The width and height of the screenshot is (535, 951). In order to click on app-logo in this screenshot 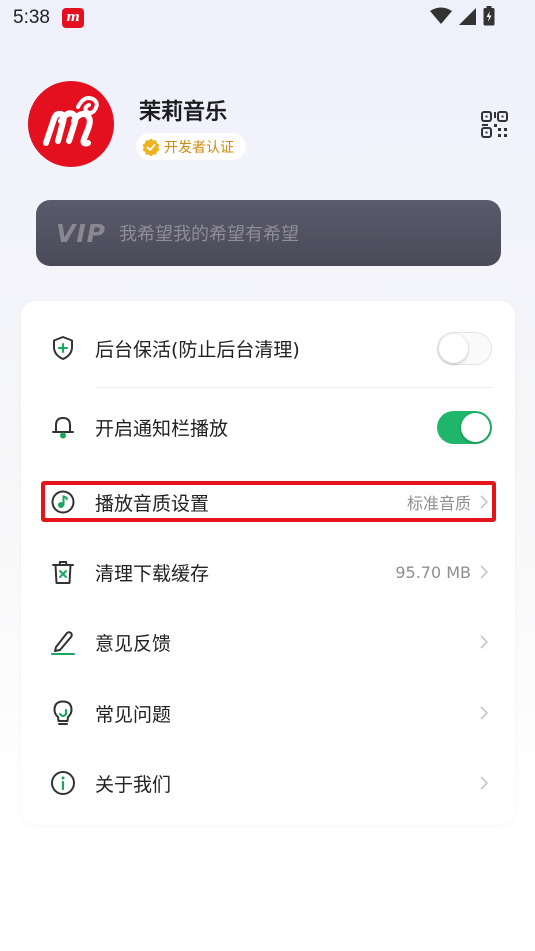, I will do `click(71, 124)`.